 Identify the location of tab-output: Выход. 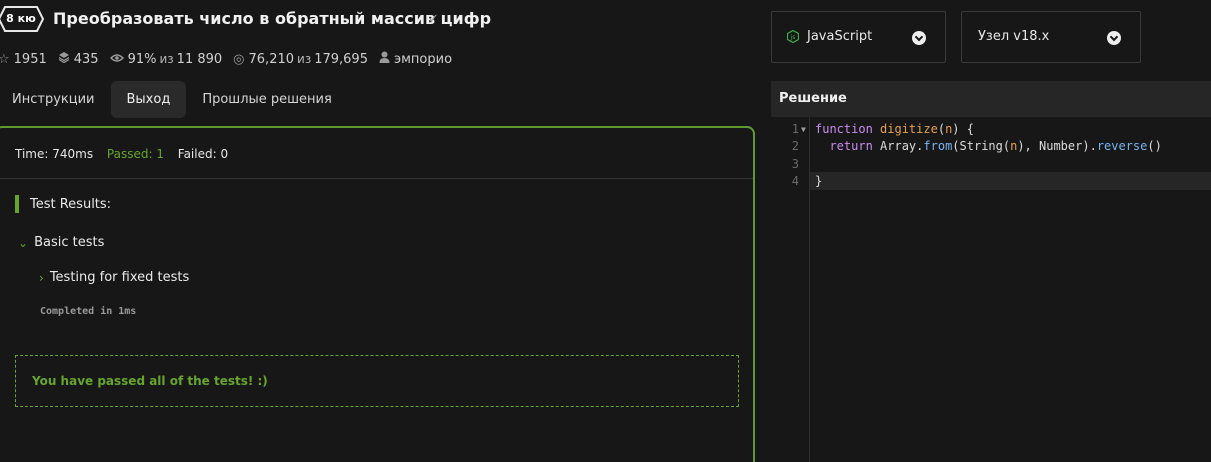
(148, 99).